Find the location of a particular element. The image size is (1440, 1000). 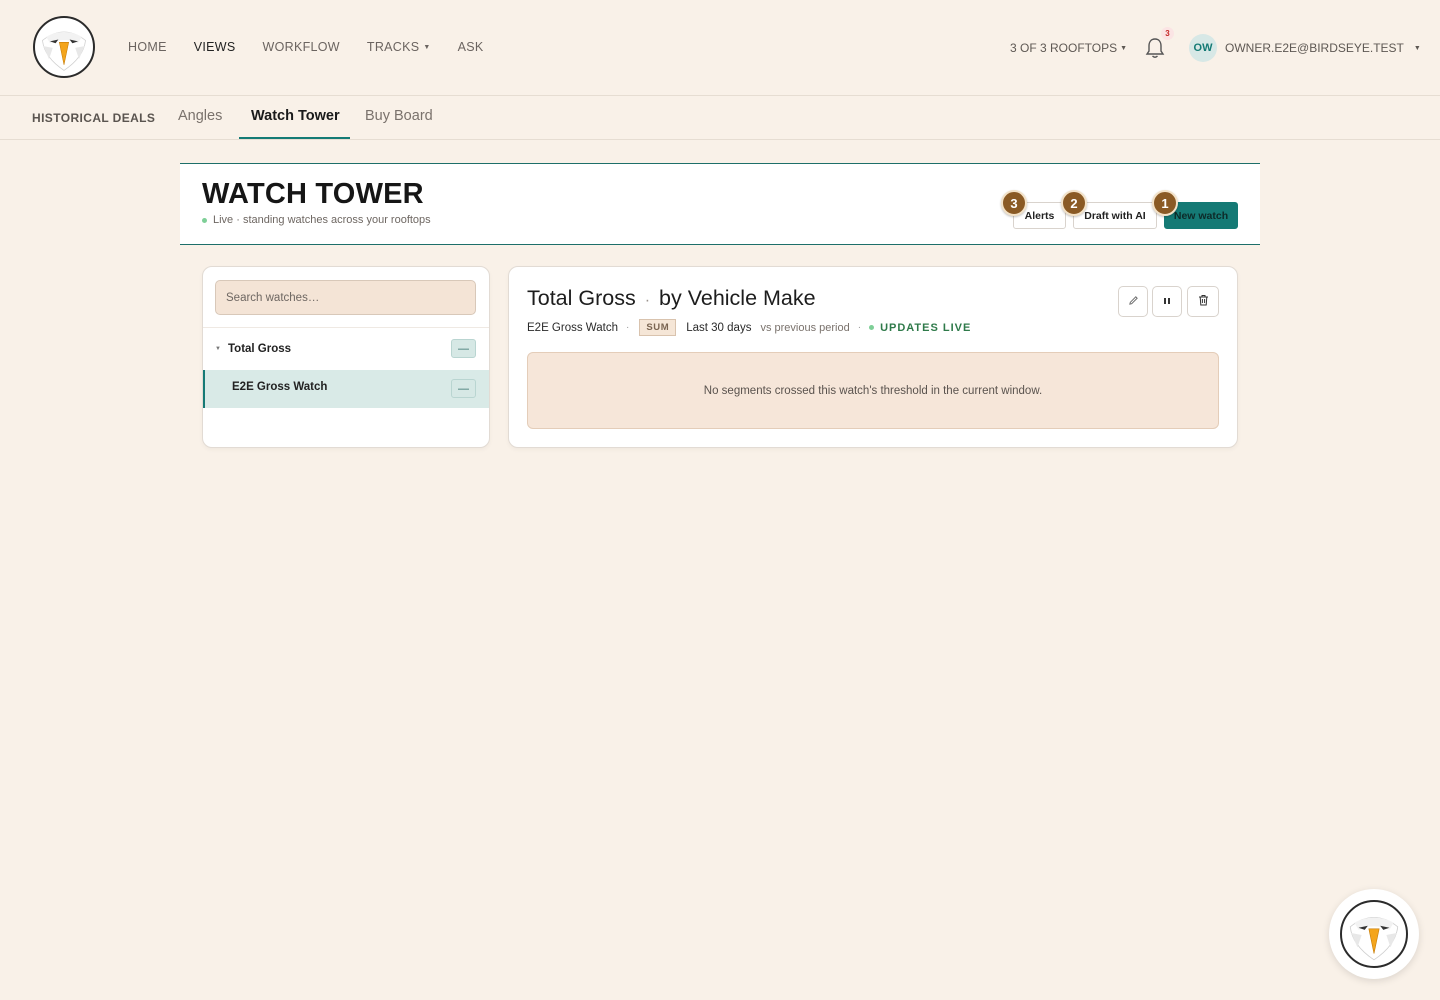

live-status-dot-icon is located at coordinates (204, 220).